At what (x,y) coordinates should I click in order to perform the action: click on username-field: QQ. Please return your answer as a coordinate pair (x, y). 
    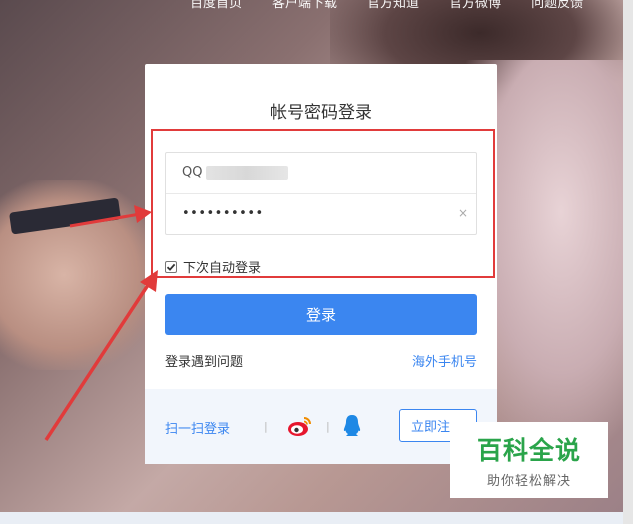
    Looking at the image, I should click on (321, 173).